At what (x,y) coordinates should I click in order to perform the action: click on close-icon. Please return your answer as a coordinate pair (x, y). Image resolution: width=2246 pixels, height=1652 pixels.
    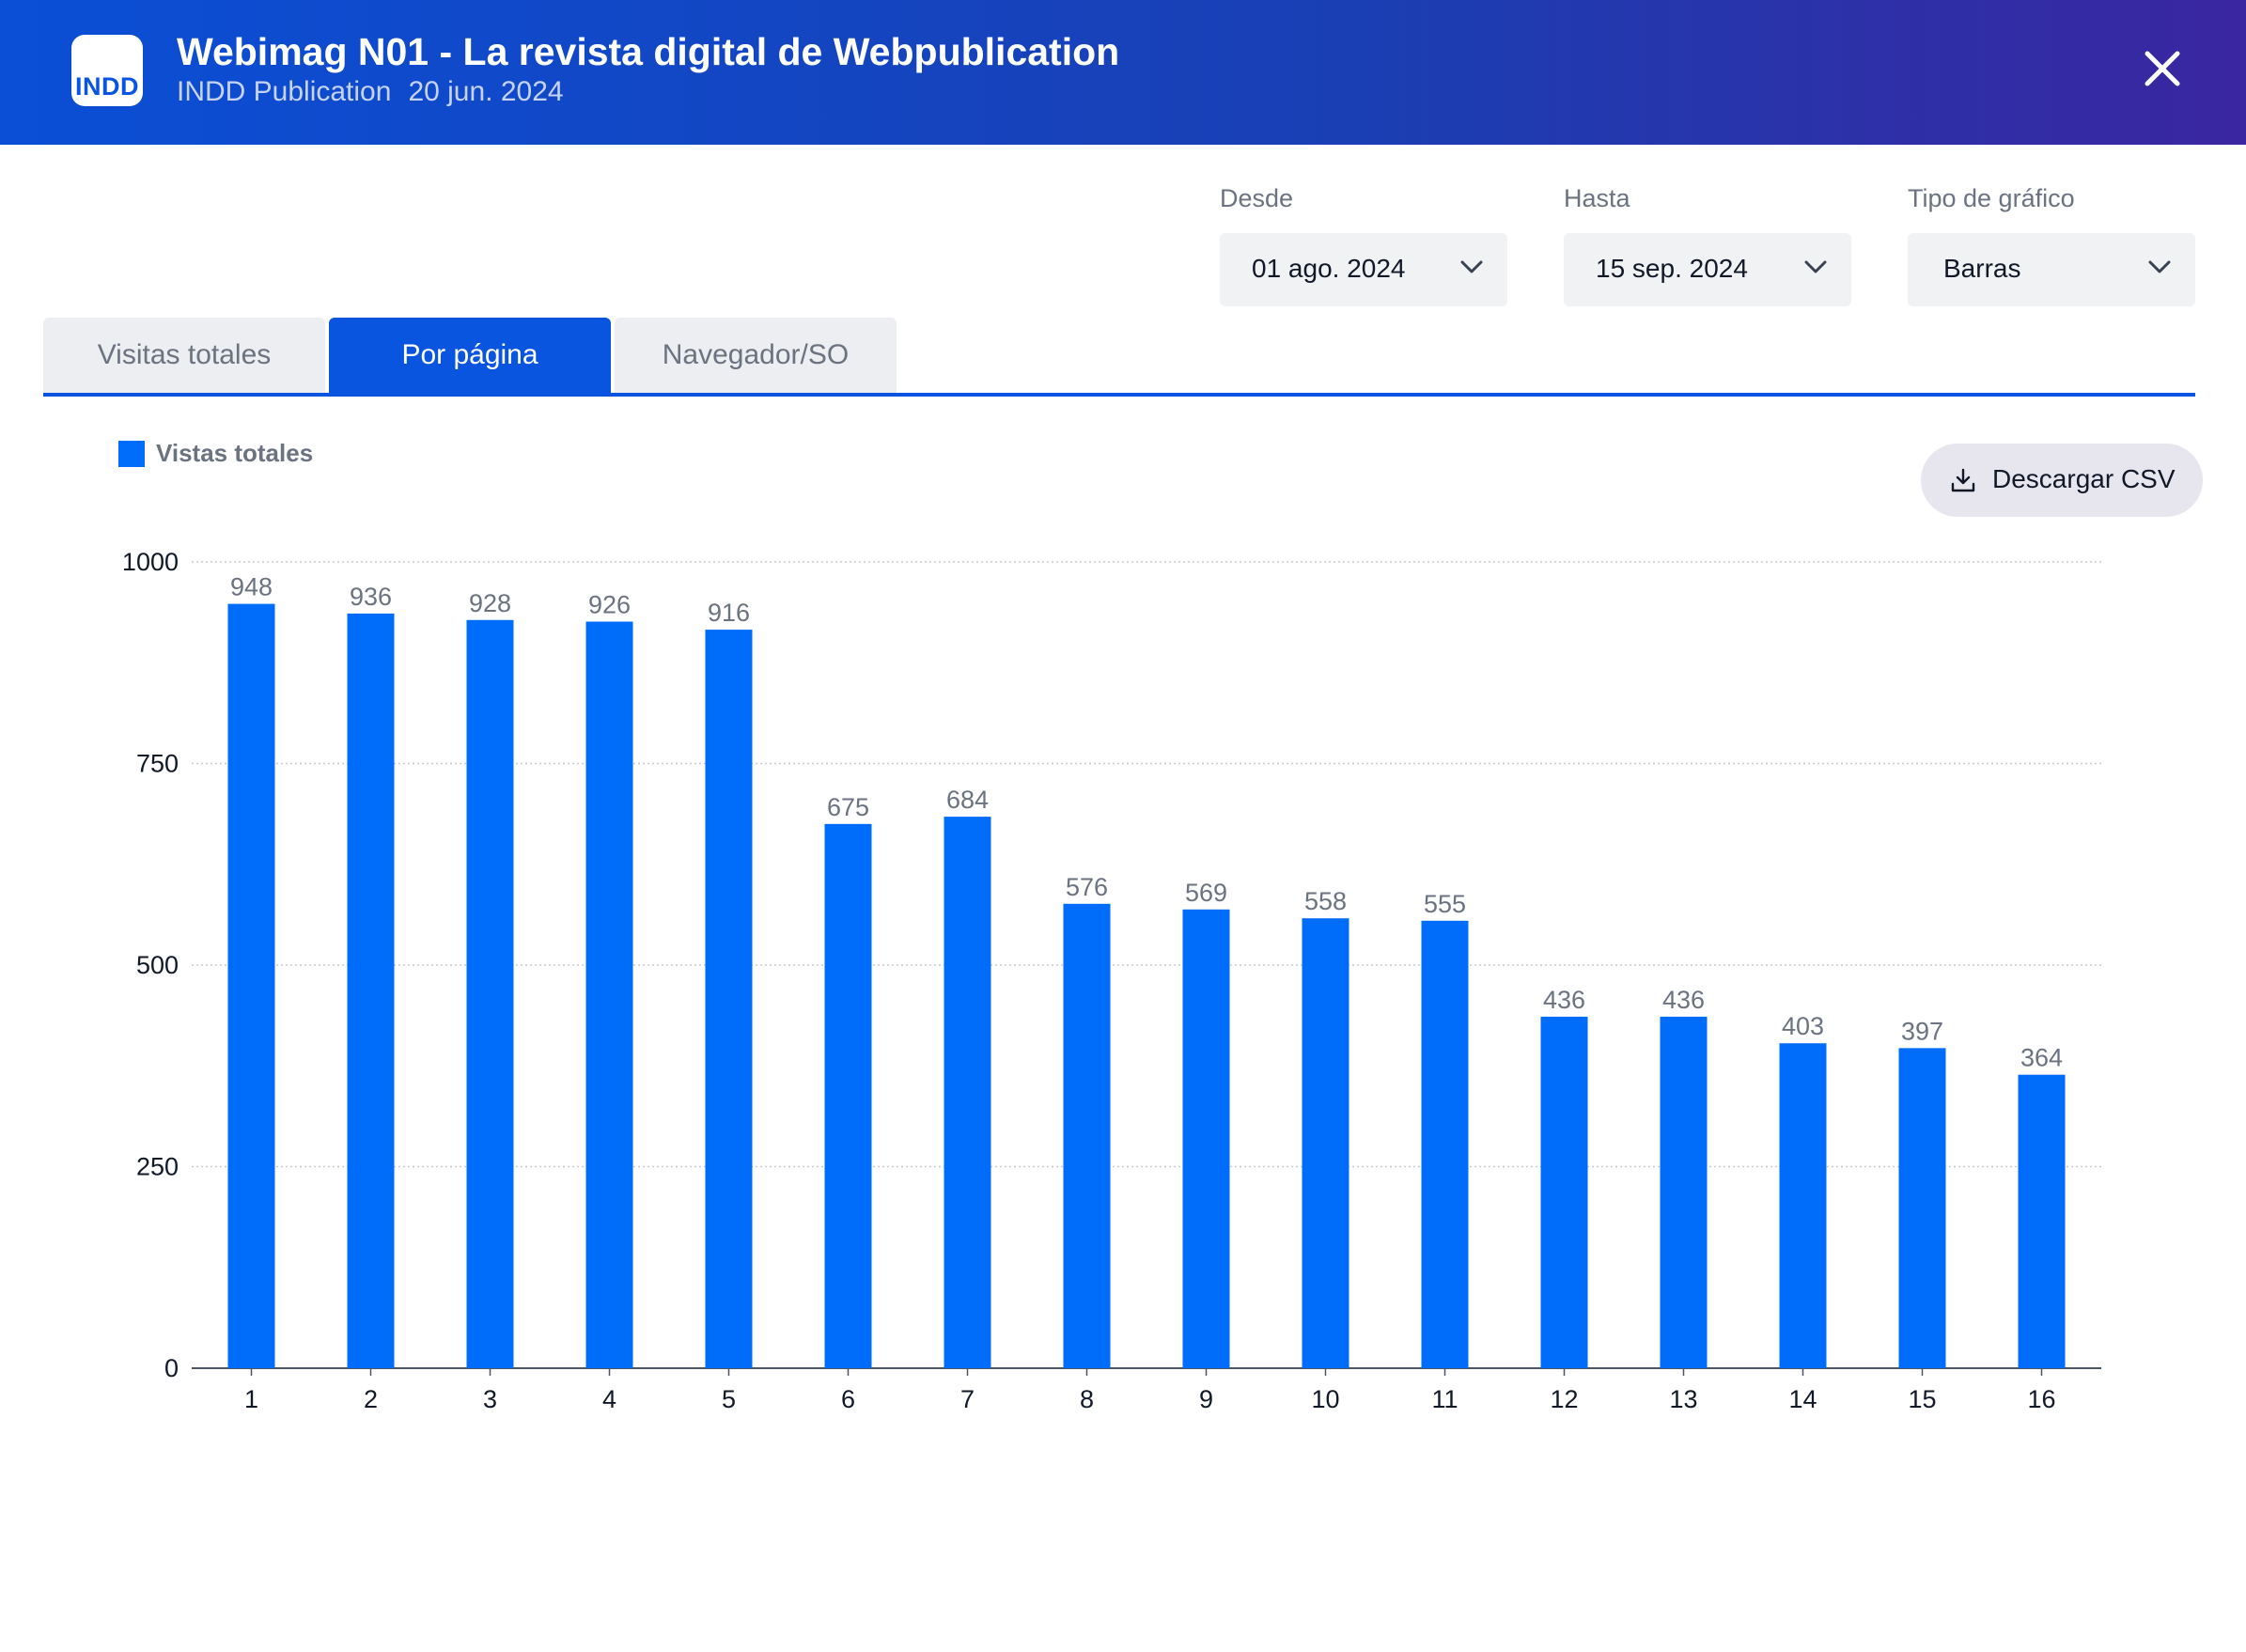
    Looking at the image, I should click on (2162, 68).